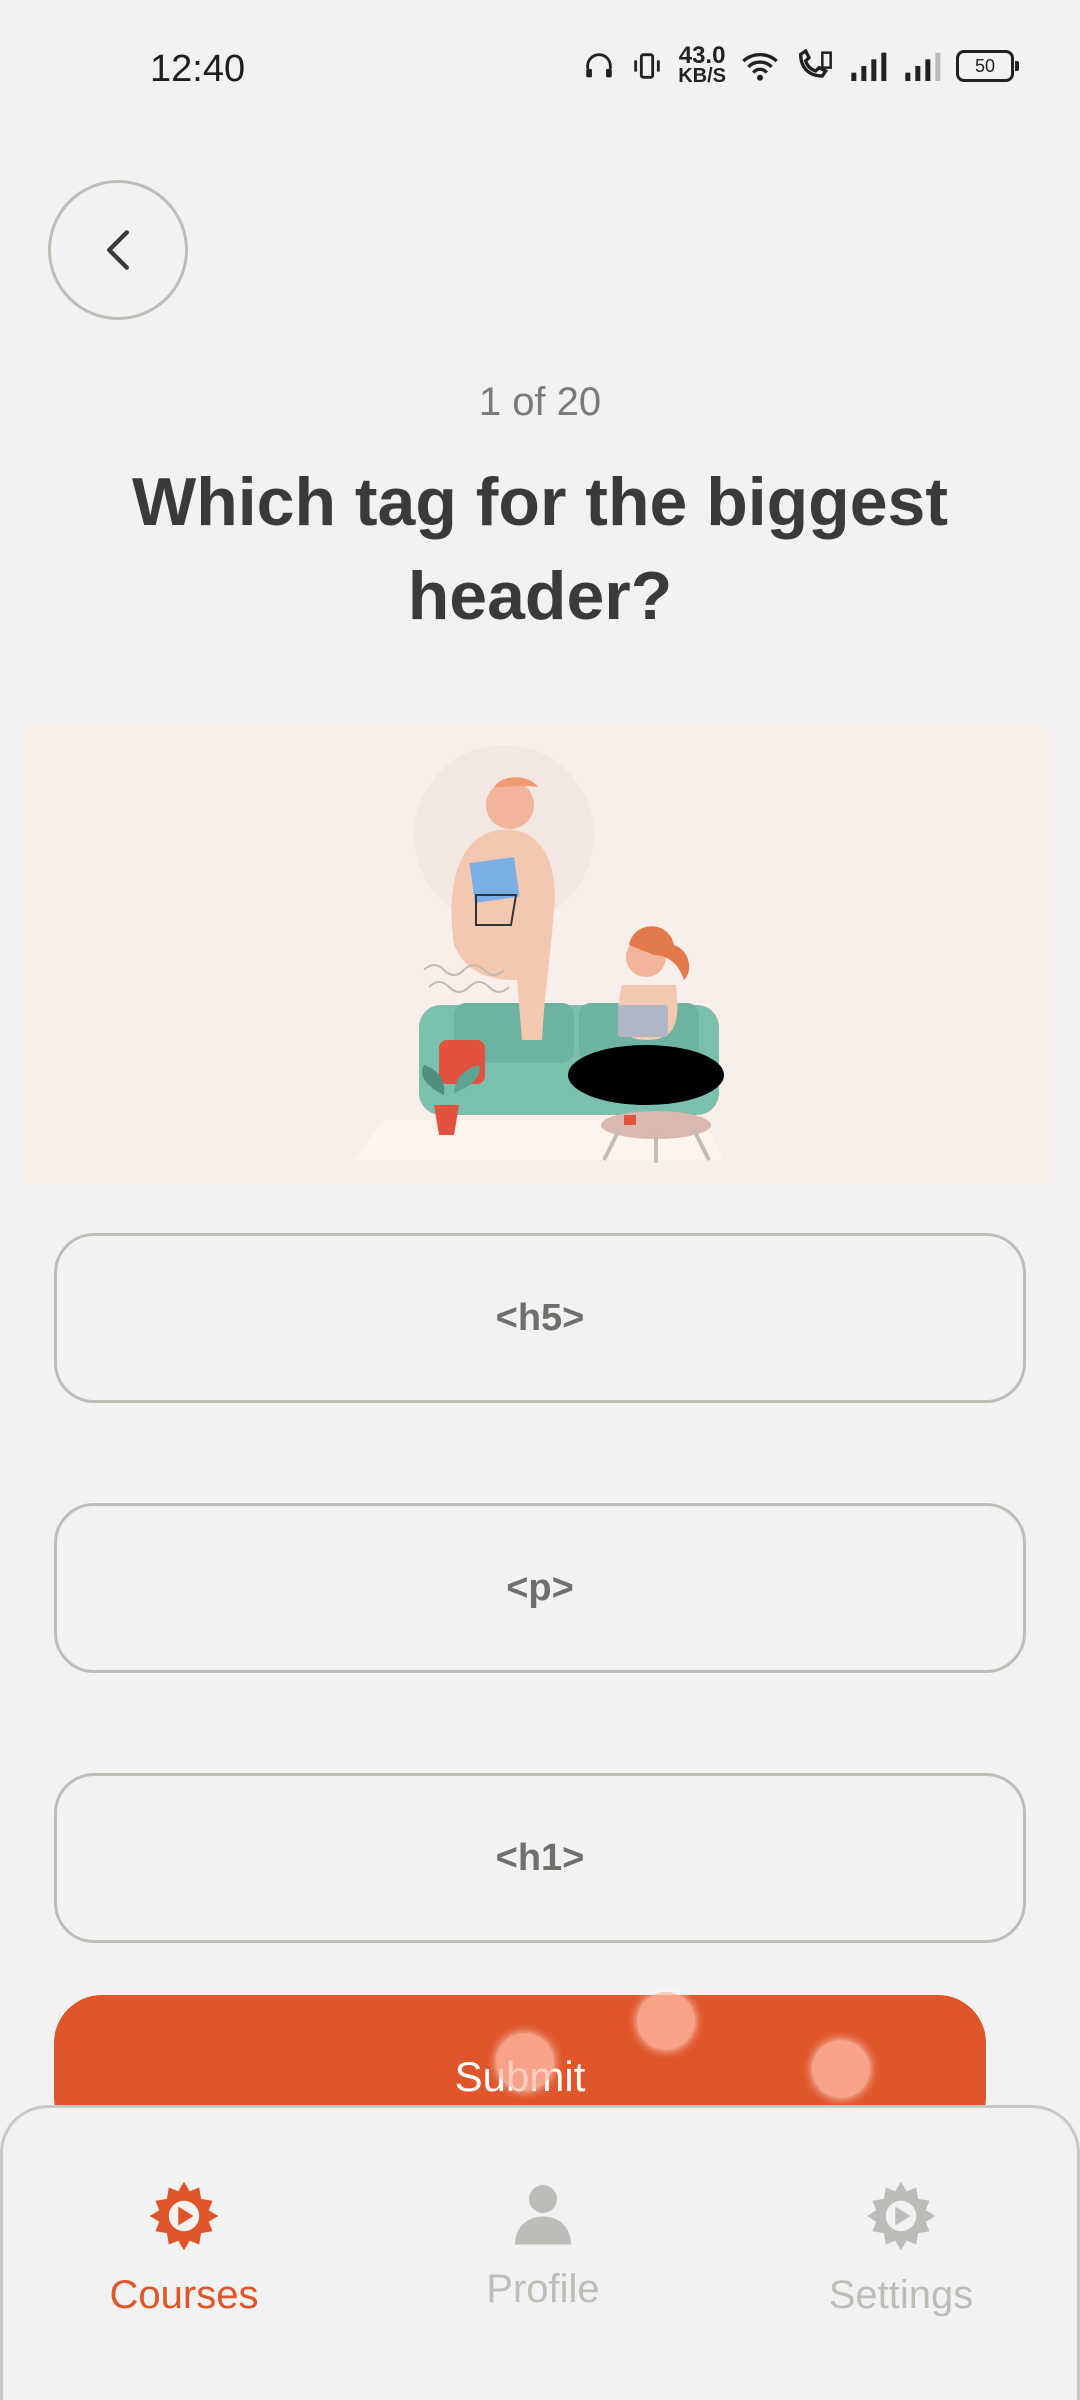  I want to click on back-button, so click(118, 250).